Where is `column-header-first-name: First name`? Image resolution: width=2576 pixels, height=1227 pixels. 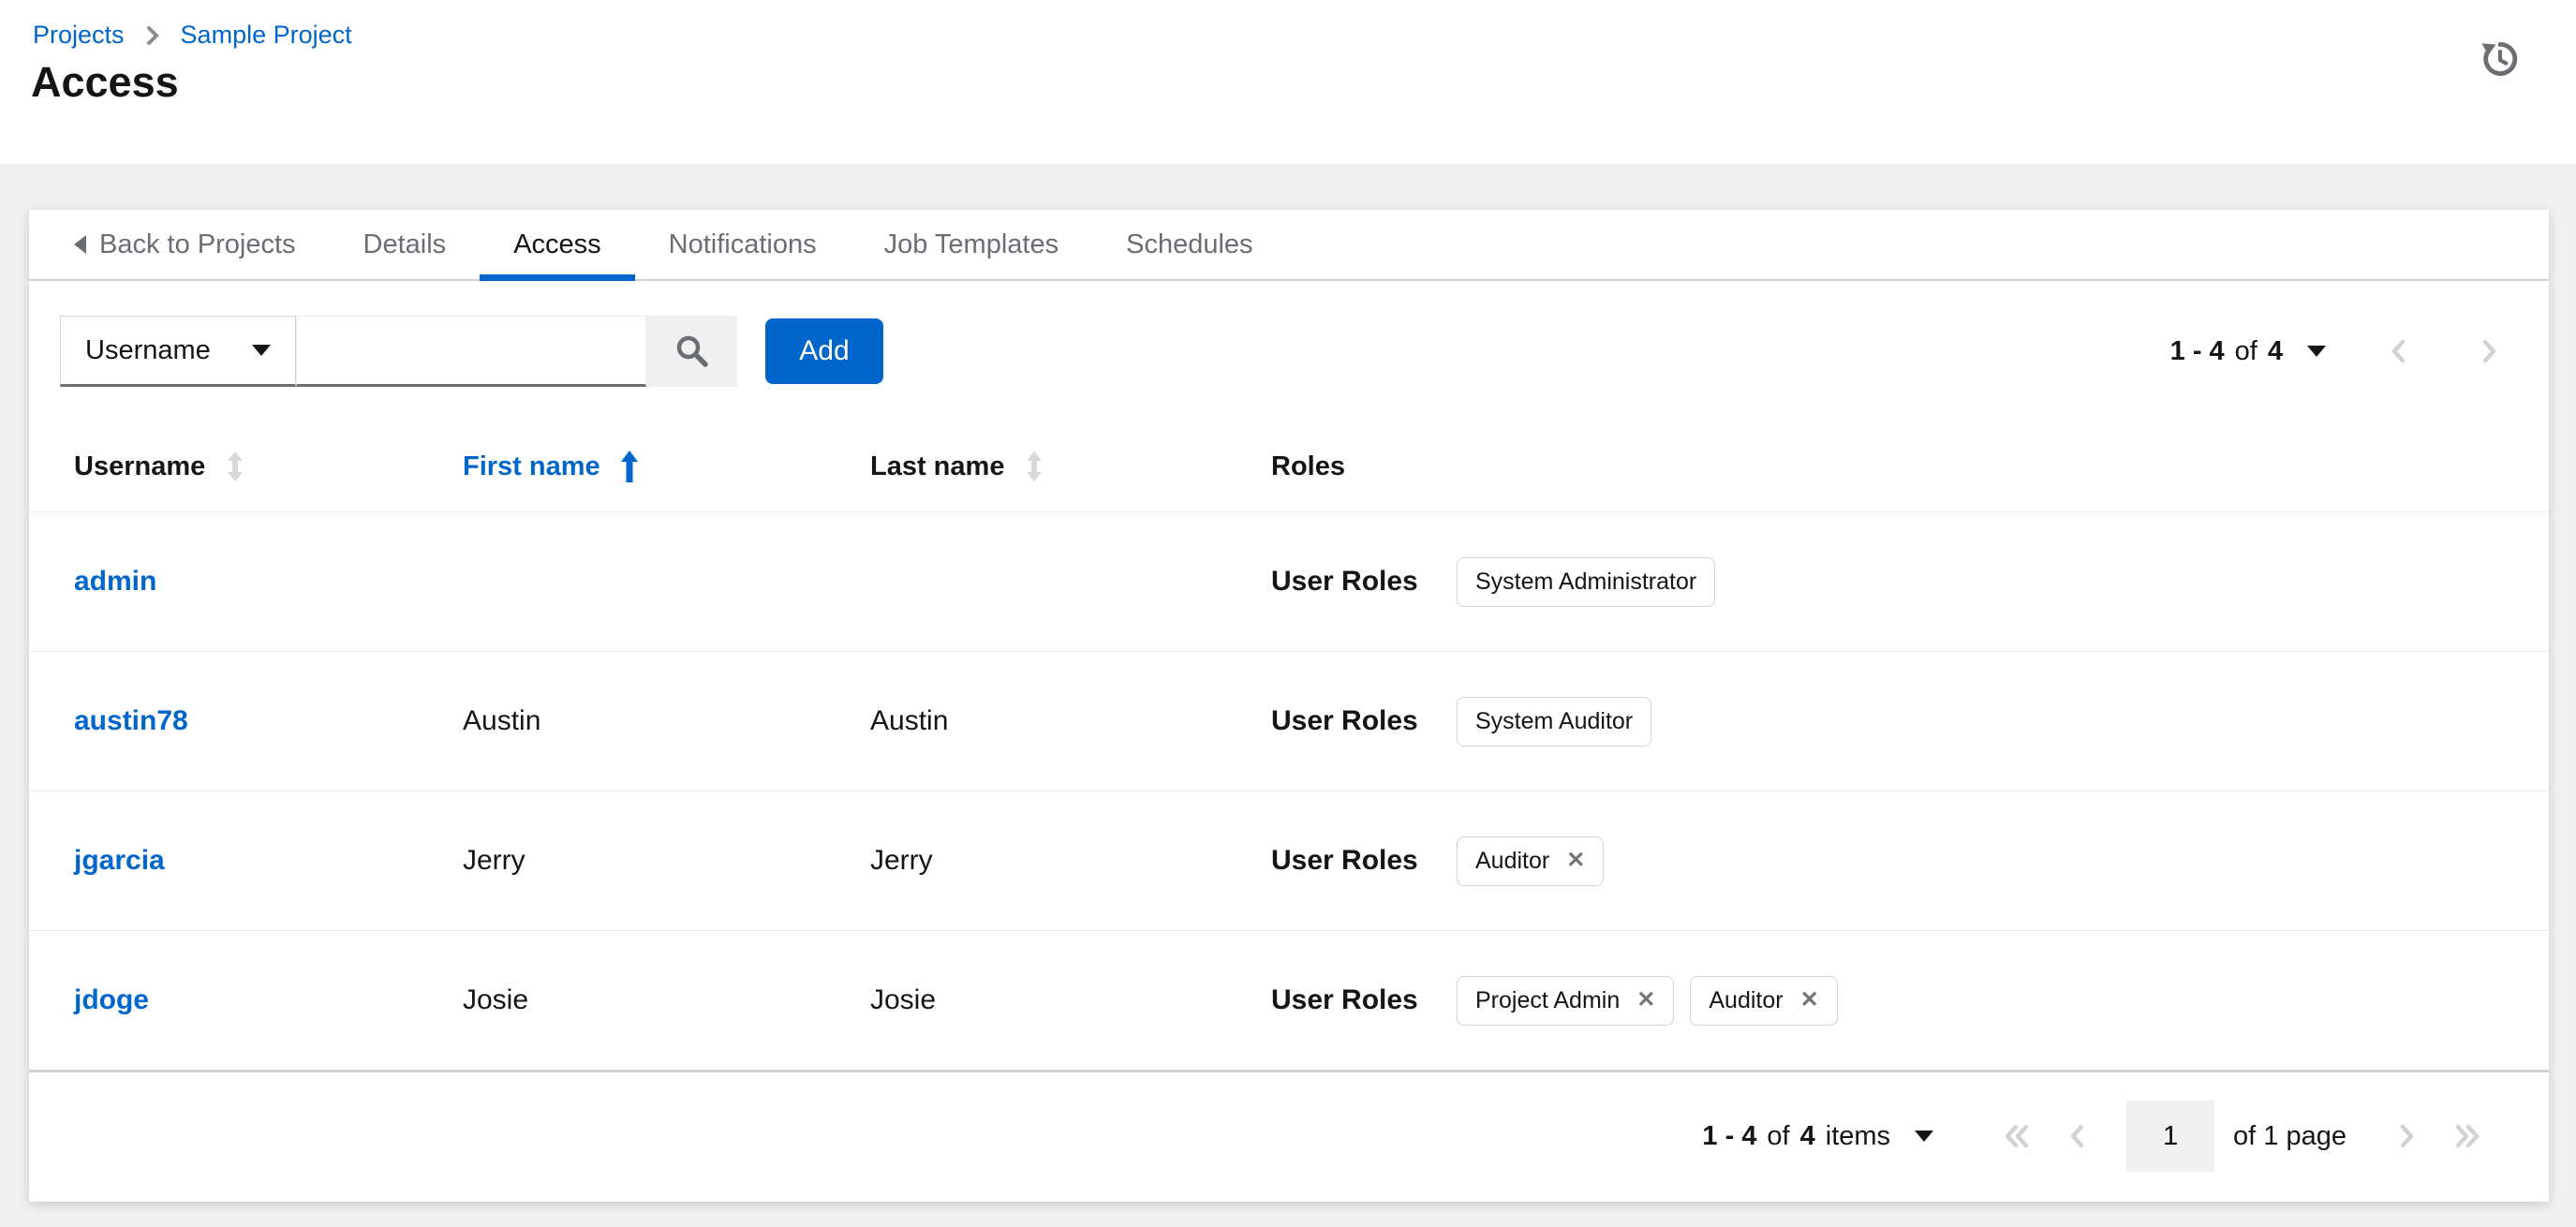 column-header-first-name: First name is located at coordinates (666, 466).